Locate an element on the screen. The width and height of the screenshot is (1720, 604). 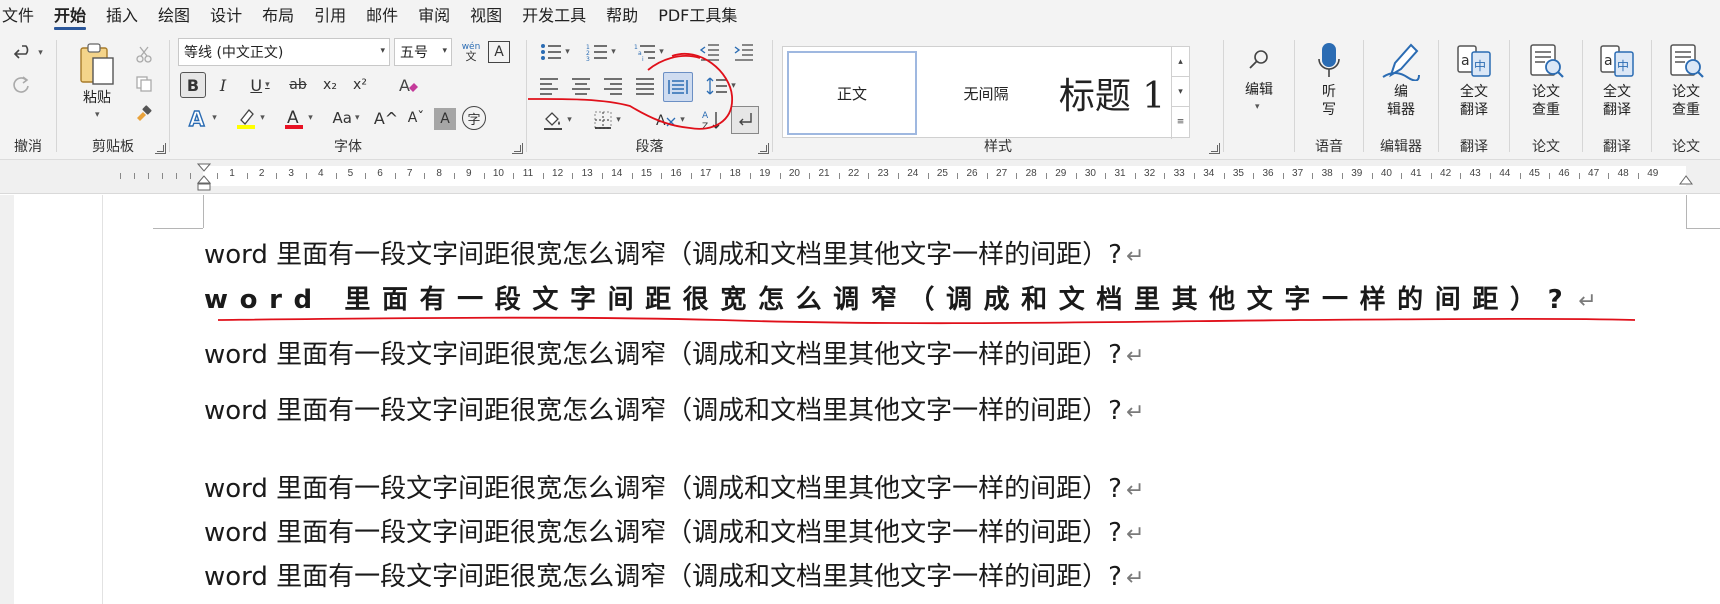
menu-tab: 审阅 is located at coordinates (434, 16).